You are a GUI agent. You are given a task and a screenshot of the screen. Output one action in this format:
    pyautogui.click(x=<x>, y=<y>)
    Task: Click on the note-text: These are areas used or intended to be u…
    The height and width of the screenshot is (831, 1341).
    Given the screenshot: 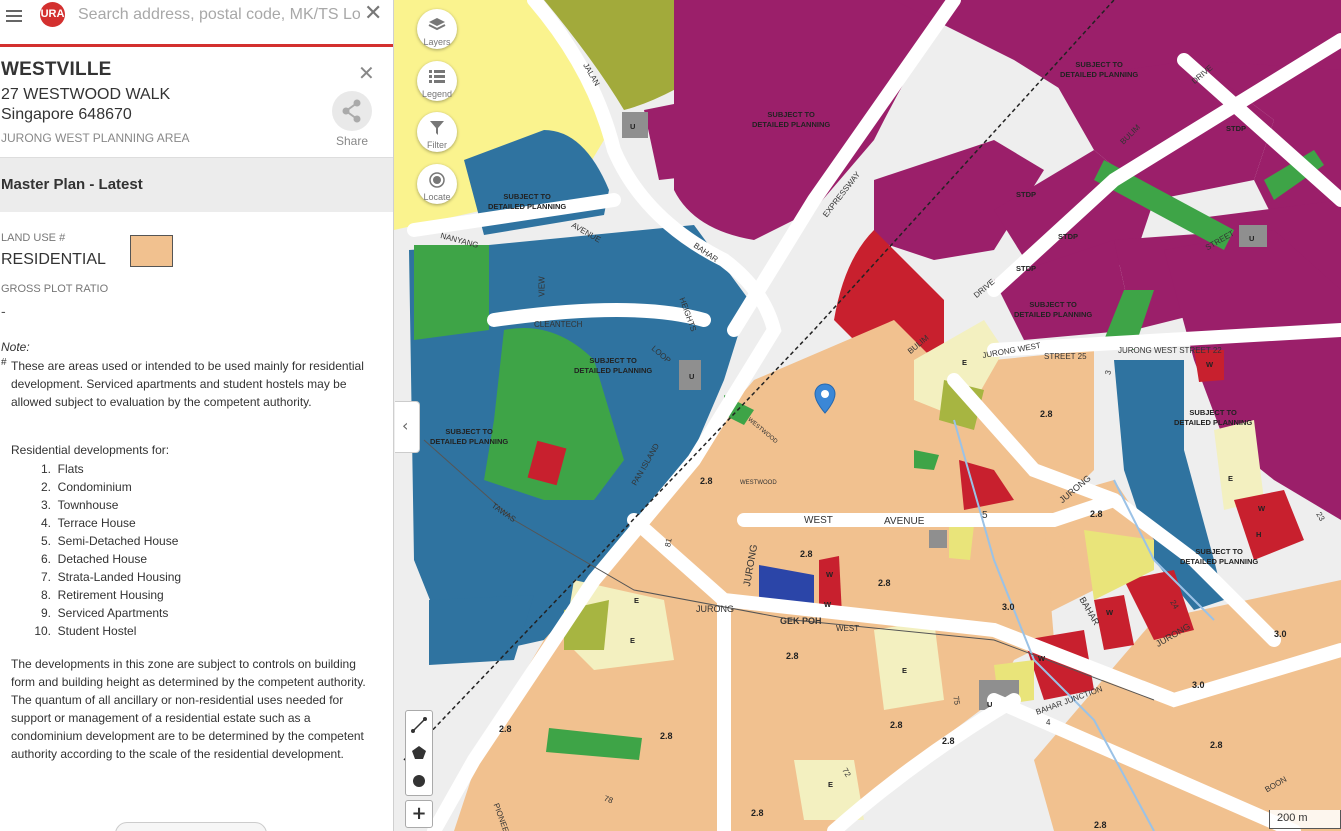 What is the action you would take?
    pyautogui.click(x=187, y=384)
    